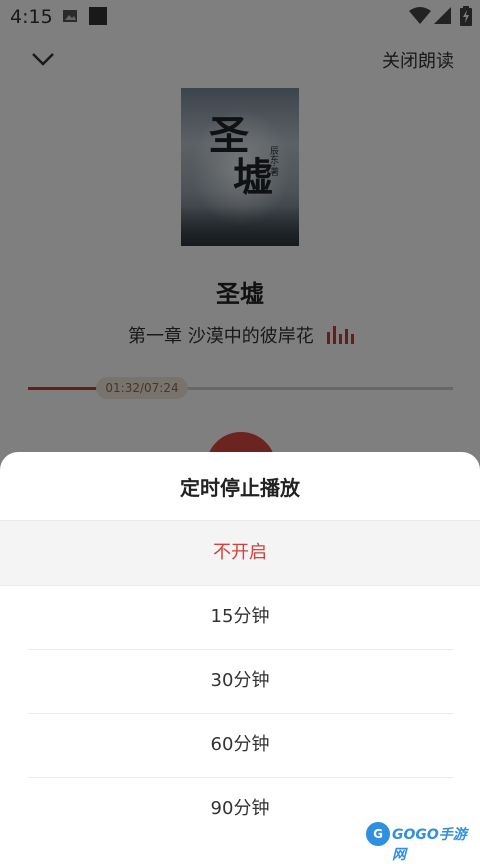 This screenshot has height=864, width=480. I want to click on site-watermark: G GOGO手游网, so click(421, 842).